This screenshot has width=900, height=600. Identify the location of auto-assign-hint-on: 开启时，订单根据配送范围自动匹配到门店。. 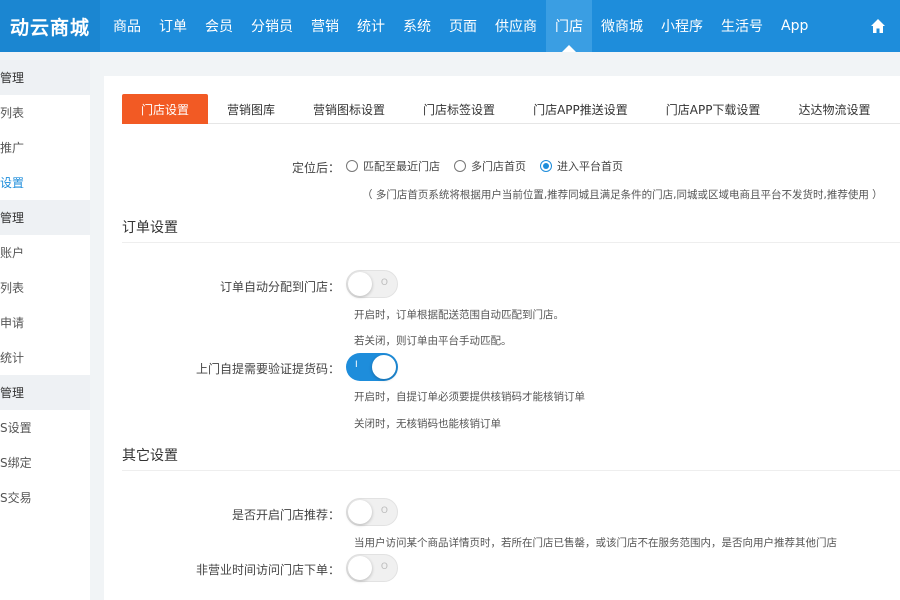
(459, 315).